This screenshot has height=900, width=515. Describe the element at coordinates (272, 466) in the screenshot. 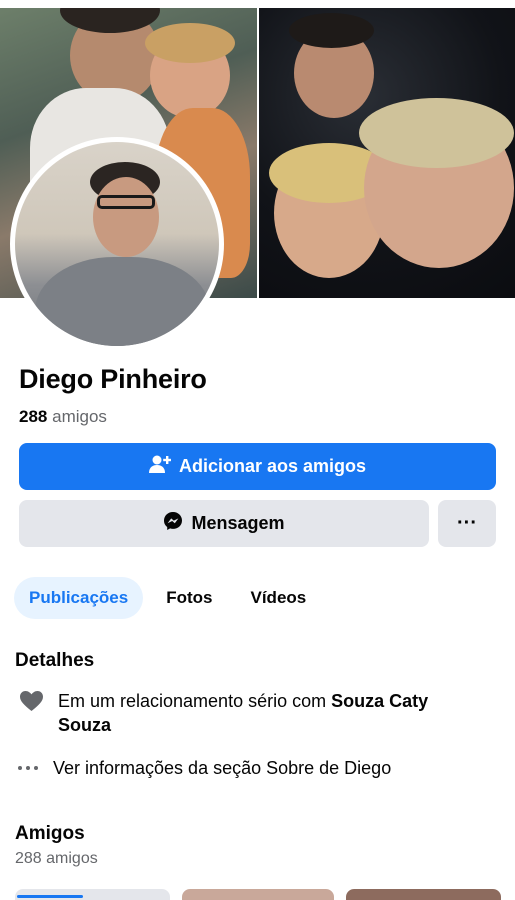

I see `add-friend-label: Adicionar aos amigos` at that location.